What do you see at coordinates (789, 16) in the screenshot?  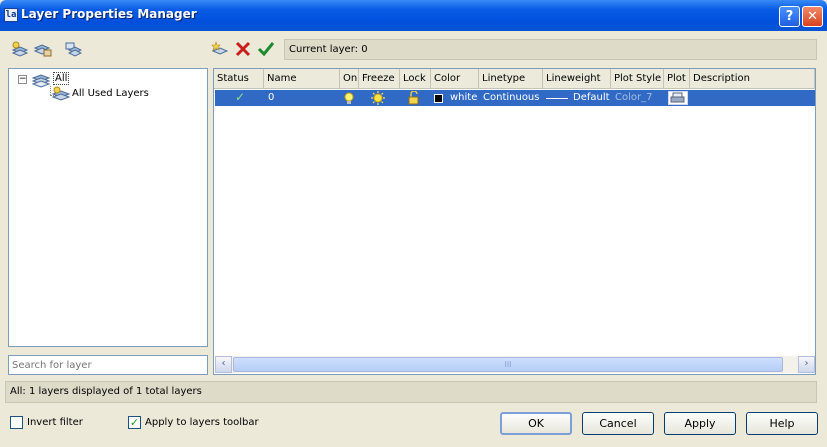 I see `title-help-button: ?` at bounding box center [789, 16].